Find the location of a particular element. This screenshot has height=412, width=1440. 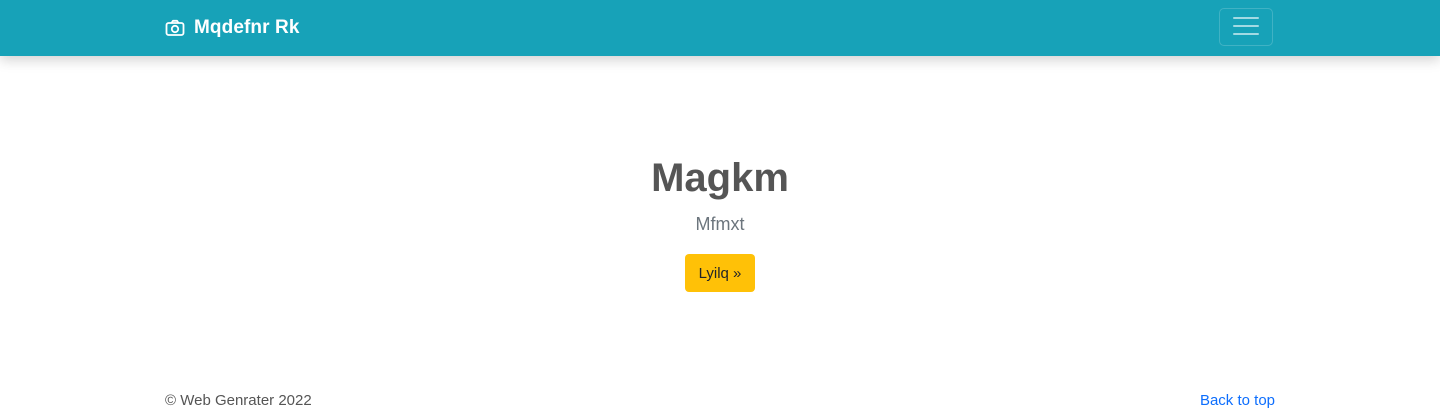

brand-name: Mqdefnr Rk is located at coordinates (247, 27).